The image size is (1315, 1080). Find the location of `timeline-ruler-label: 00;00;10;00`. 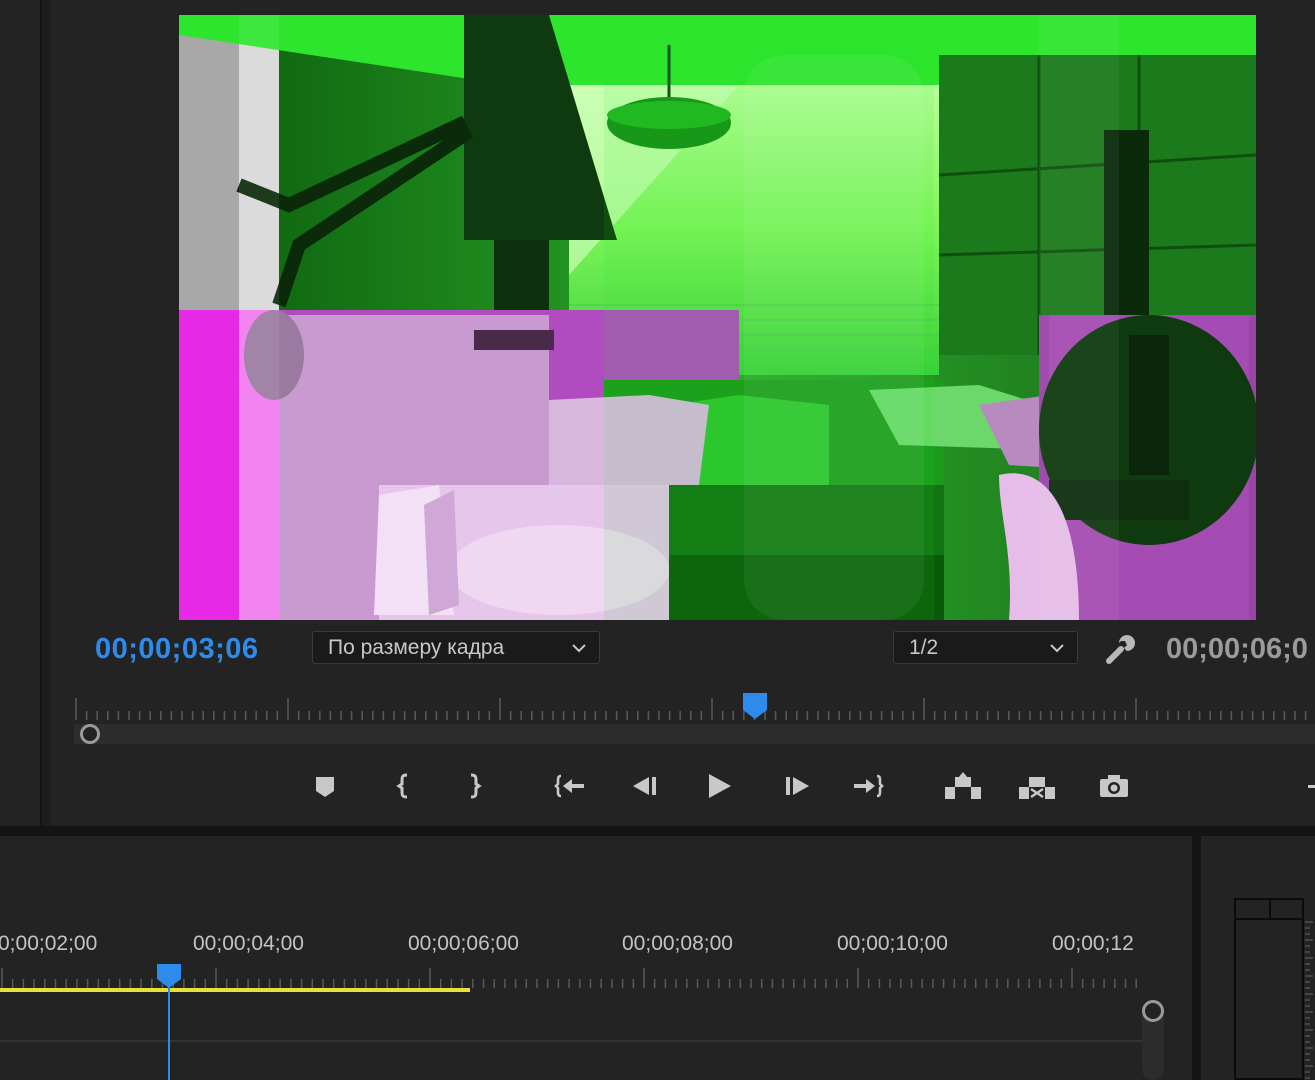

timeline-ruler-label: 00;00;10;00 is located at coordinates (892, 943).